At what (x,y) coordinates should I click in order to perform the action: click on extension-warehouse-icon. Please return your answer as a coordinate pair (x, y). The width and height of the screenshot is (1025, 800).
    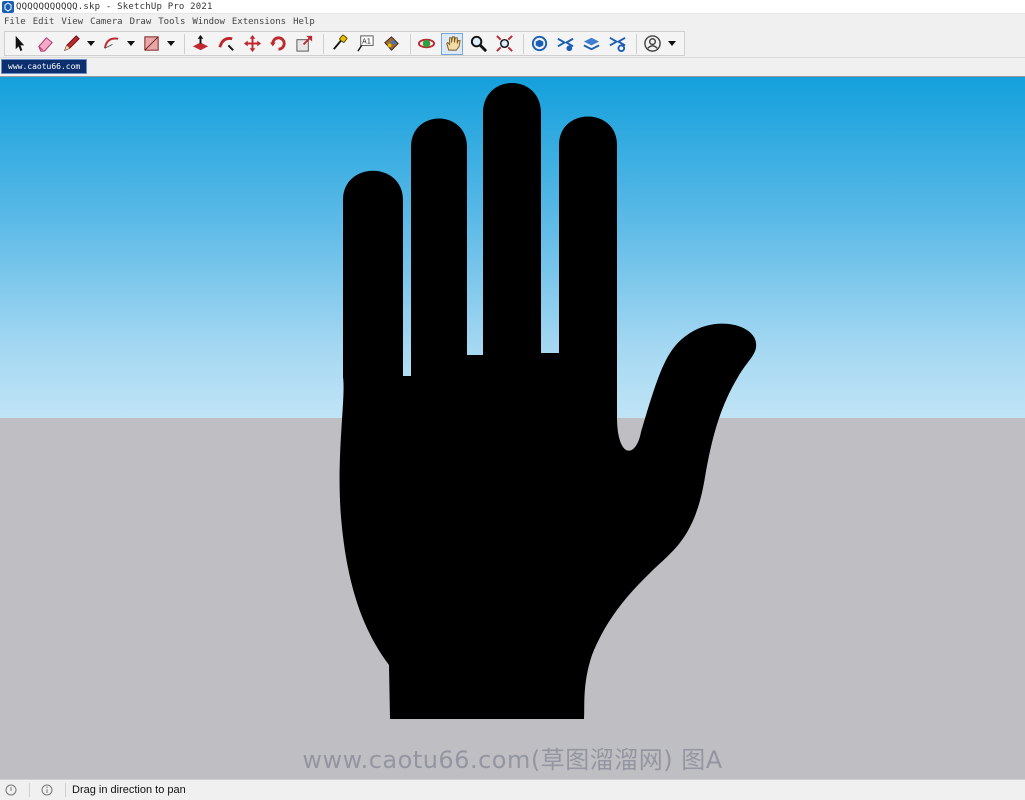
    Looking at the image, I should click on (565, 44).